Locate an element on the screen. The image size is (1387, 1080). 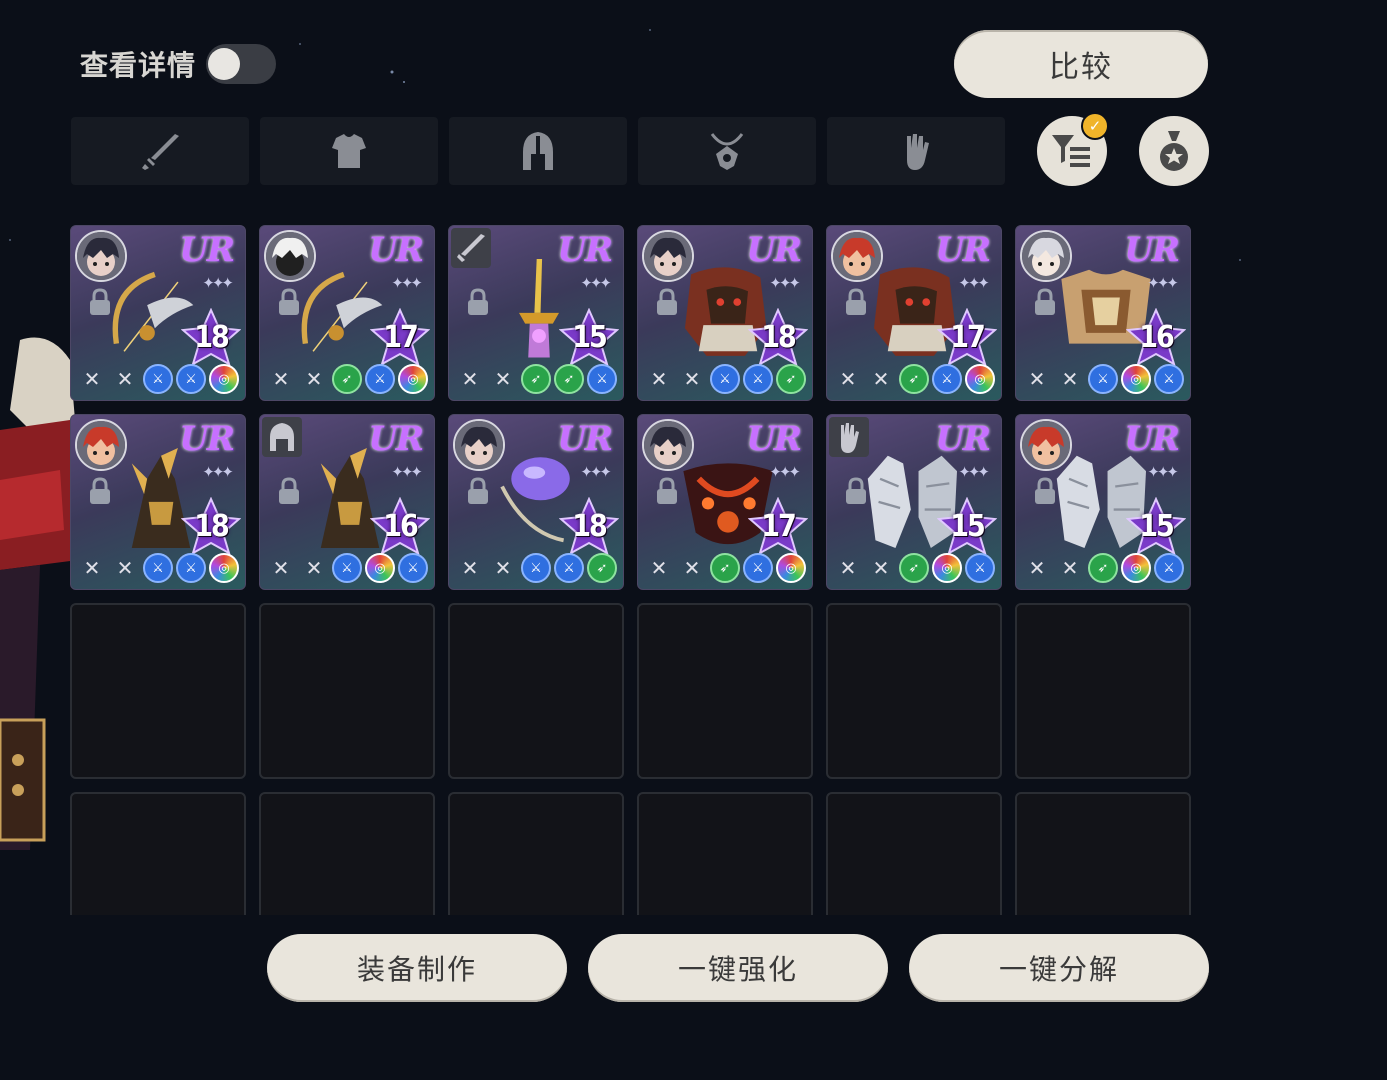
enhance-level: 16 is located at coordinates (401, 526).